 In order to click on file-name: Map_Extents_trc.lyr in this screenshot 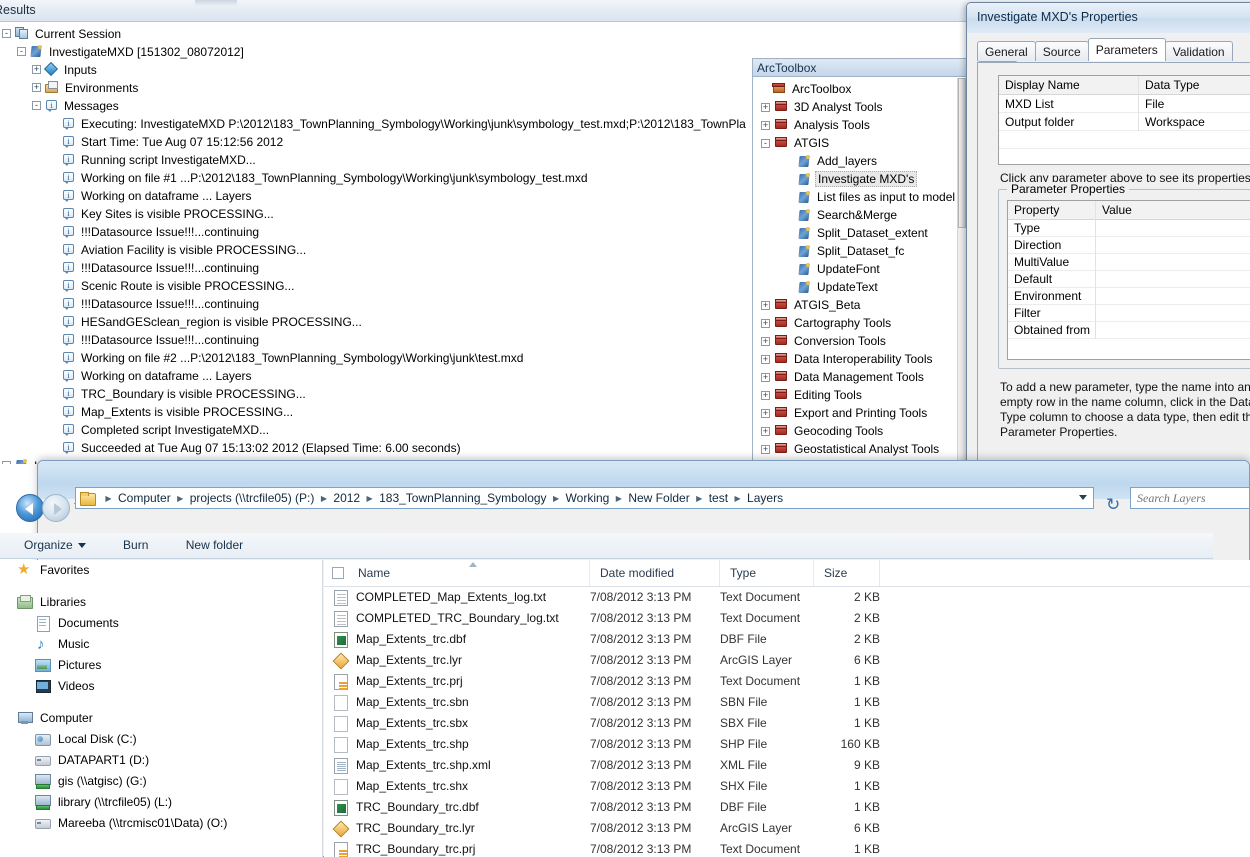, I will do `click(409, 660)`.